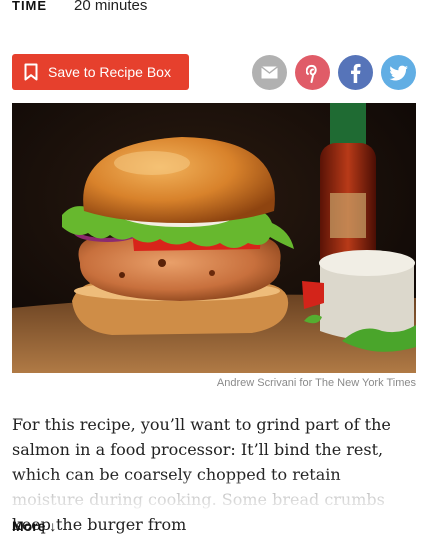  I want to click on envelope-icon, so click(269, 72).